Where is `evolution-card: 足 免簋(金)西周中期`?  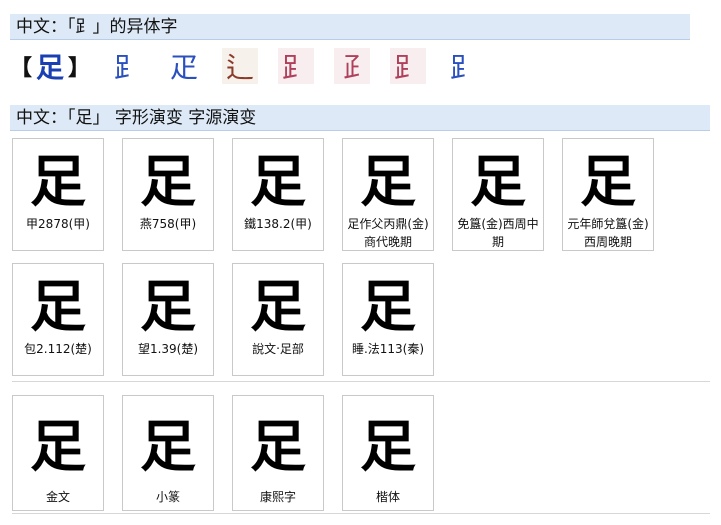 evolution-card: 足 免簋(金)西周中期 is located at coordinates (498, 194).